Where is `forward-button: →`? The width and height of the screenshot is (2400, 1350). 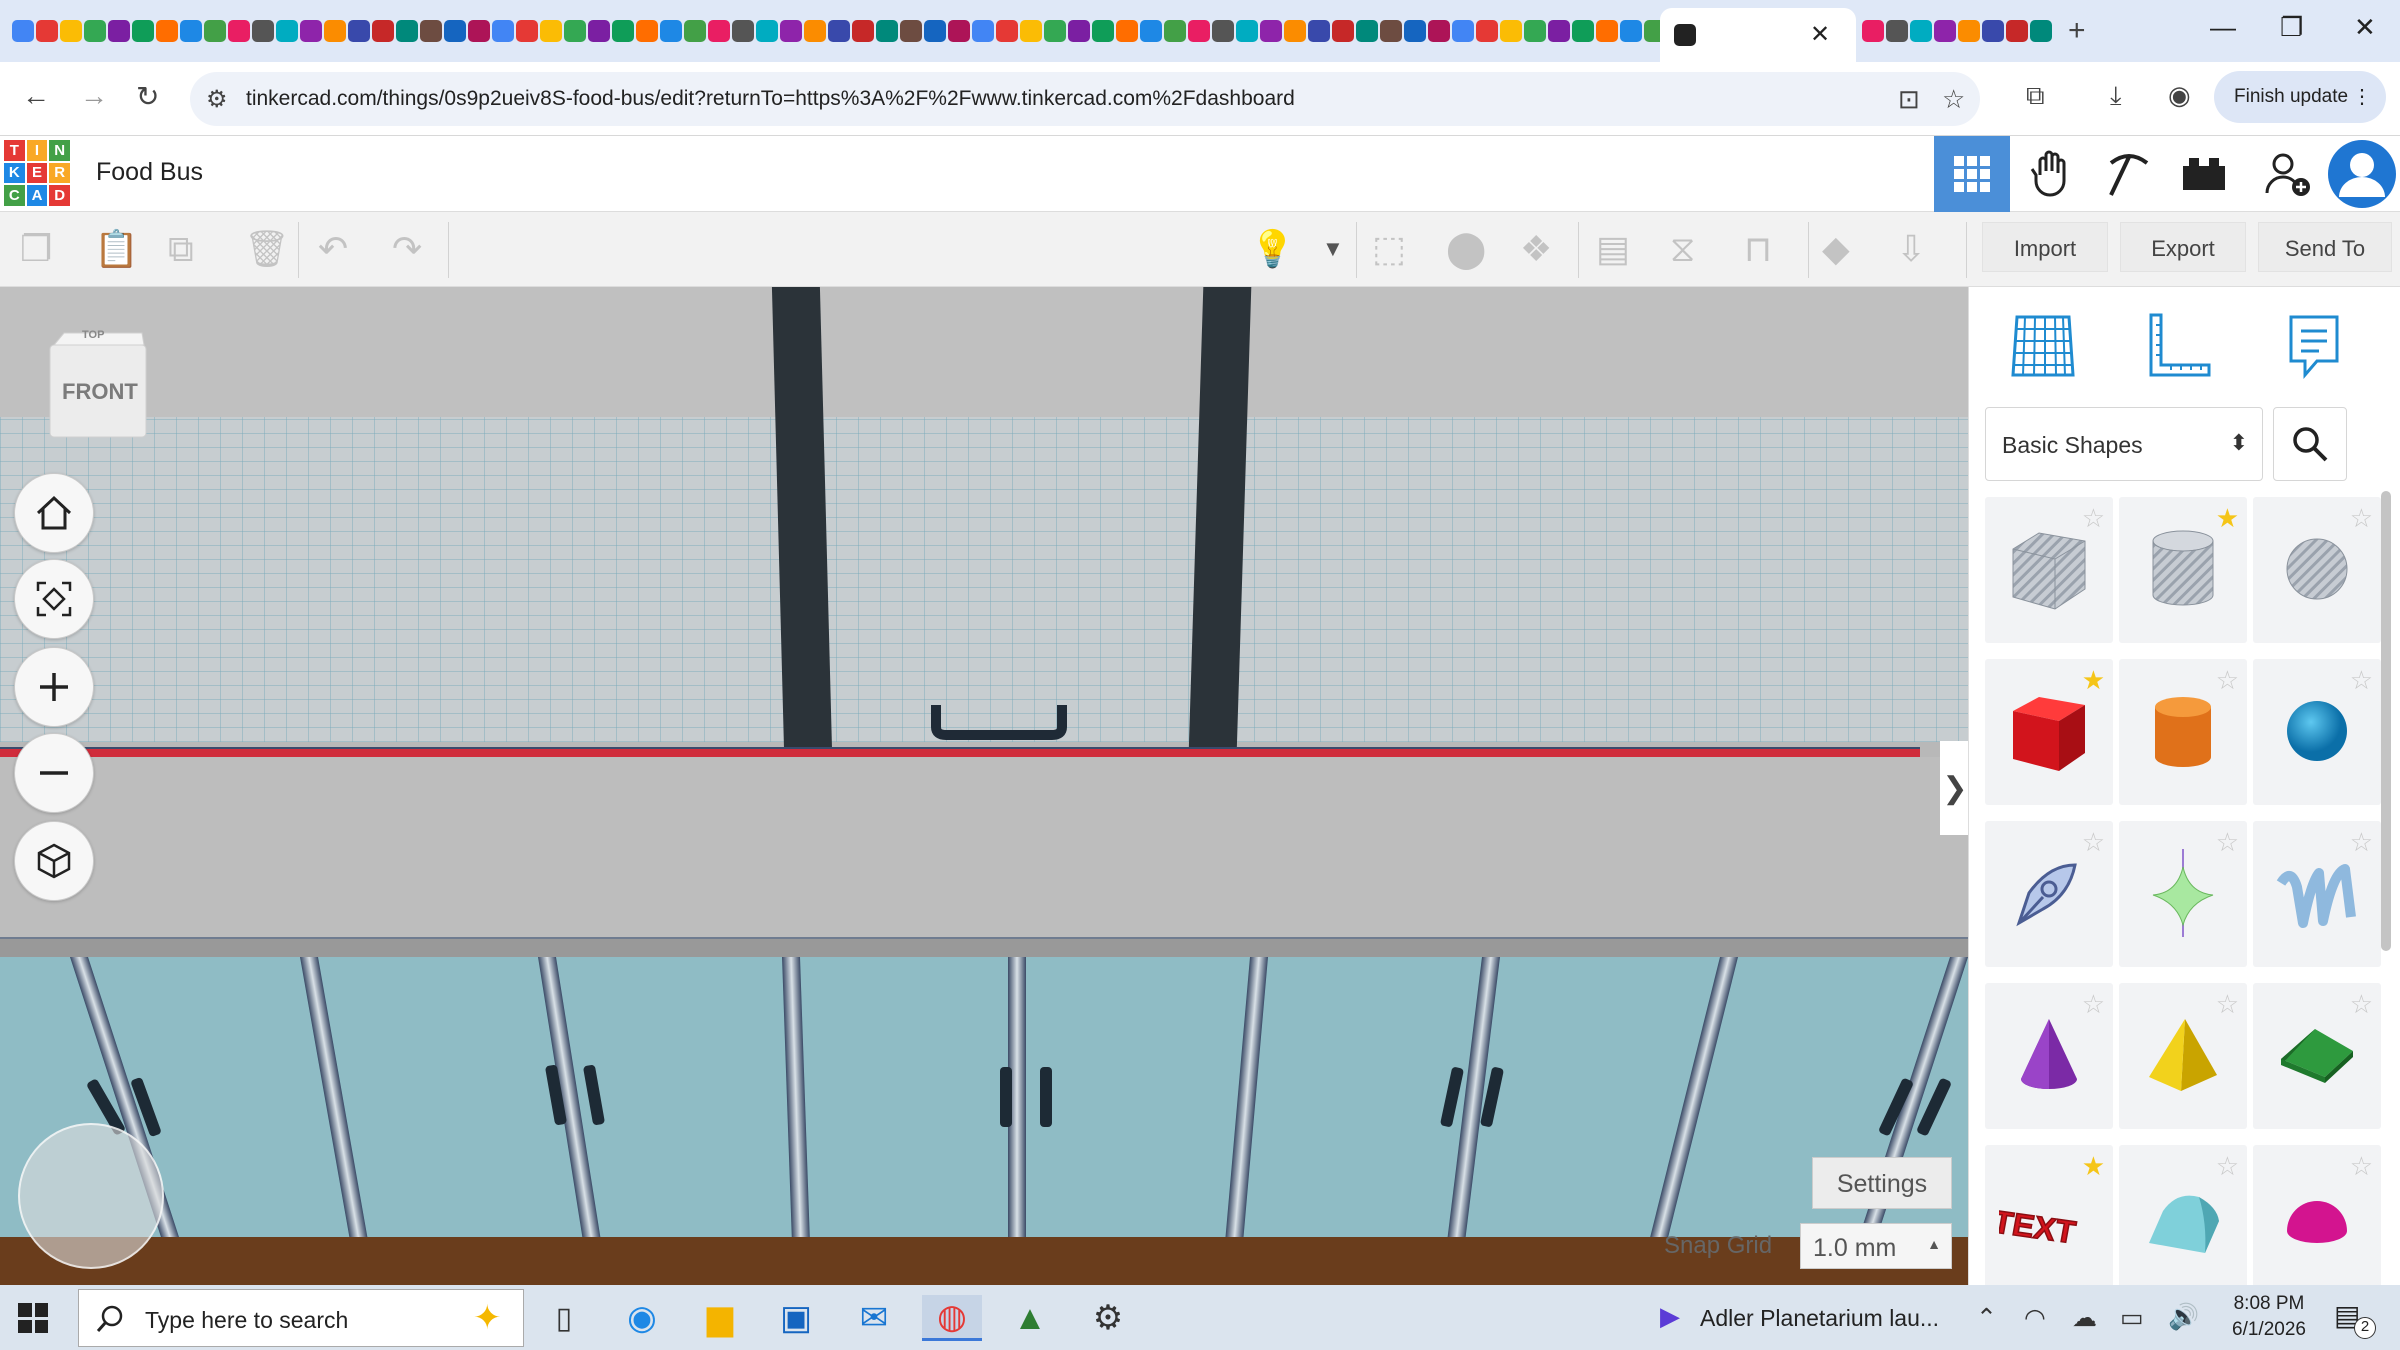
forward-button: → is located at coordinates (94, 96).